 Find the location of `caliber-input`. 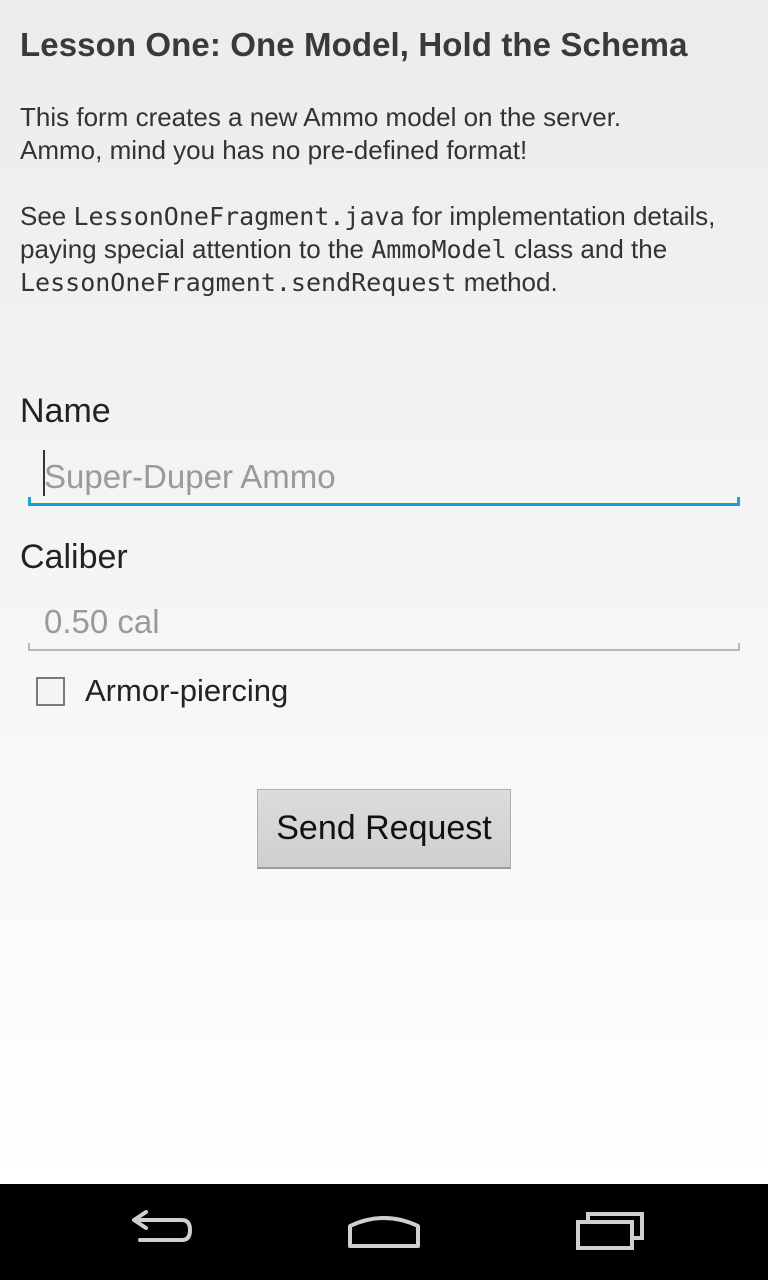

caliber-input is located at coordinates (384, 622).